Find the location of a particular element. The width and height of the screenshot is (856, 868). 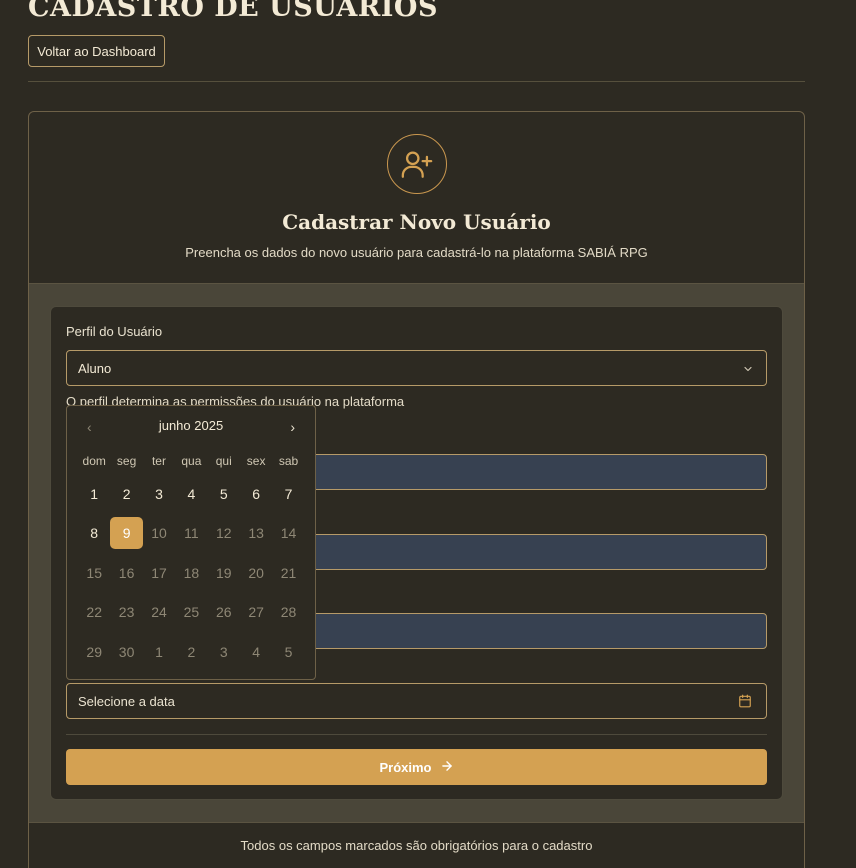

calendar-week: 8 9 10 11 12 13 14 is located at coordinates (191, 530).